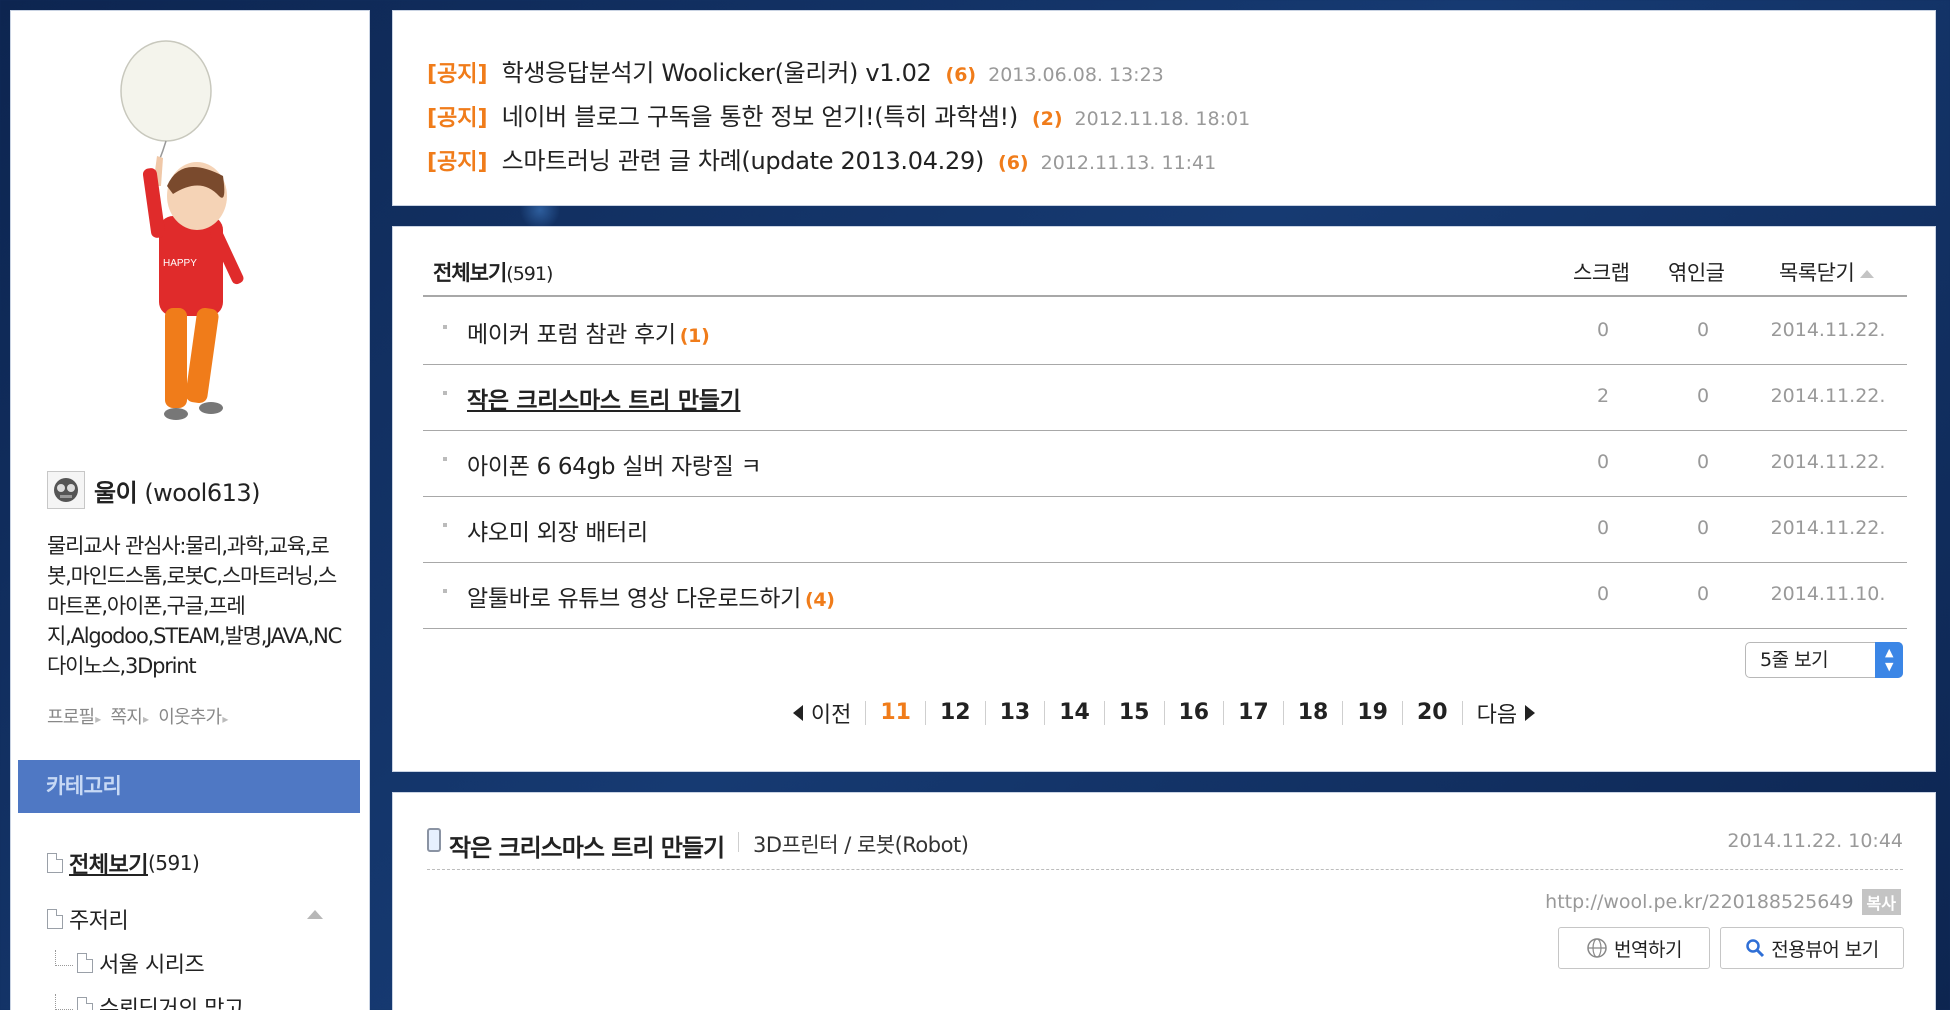 The width and height of the screenshot is (1950, 1010). Describe the element at coordinates (1497, 715) in the screenshot. I see `next-page-label: 다음` at that location.